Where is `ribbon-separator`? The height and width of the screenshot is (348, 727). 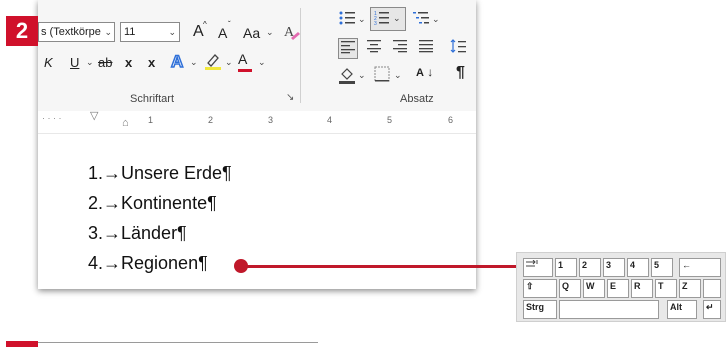 ribbon-separator is located at coordinates (300, 55).